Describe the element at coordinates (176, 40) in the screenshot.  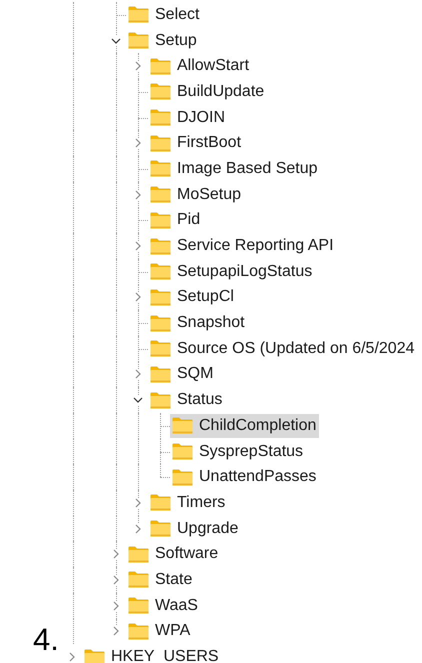
I see `tree-item-label: Setup` at that location.